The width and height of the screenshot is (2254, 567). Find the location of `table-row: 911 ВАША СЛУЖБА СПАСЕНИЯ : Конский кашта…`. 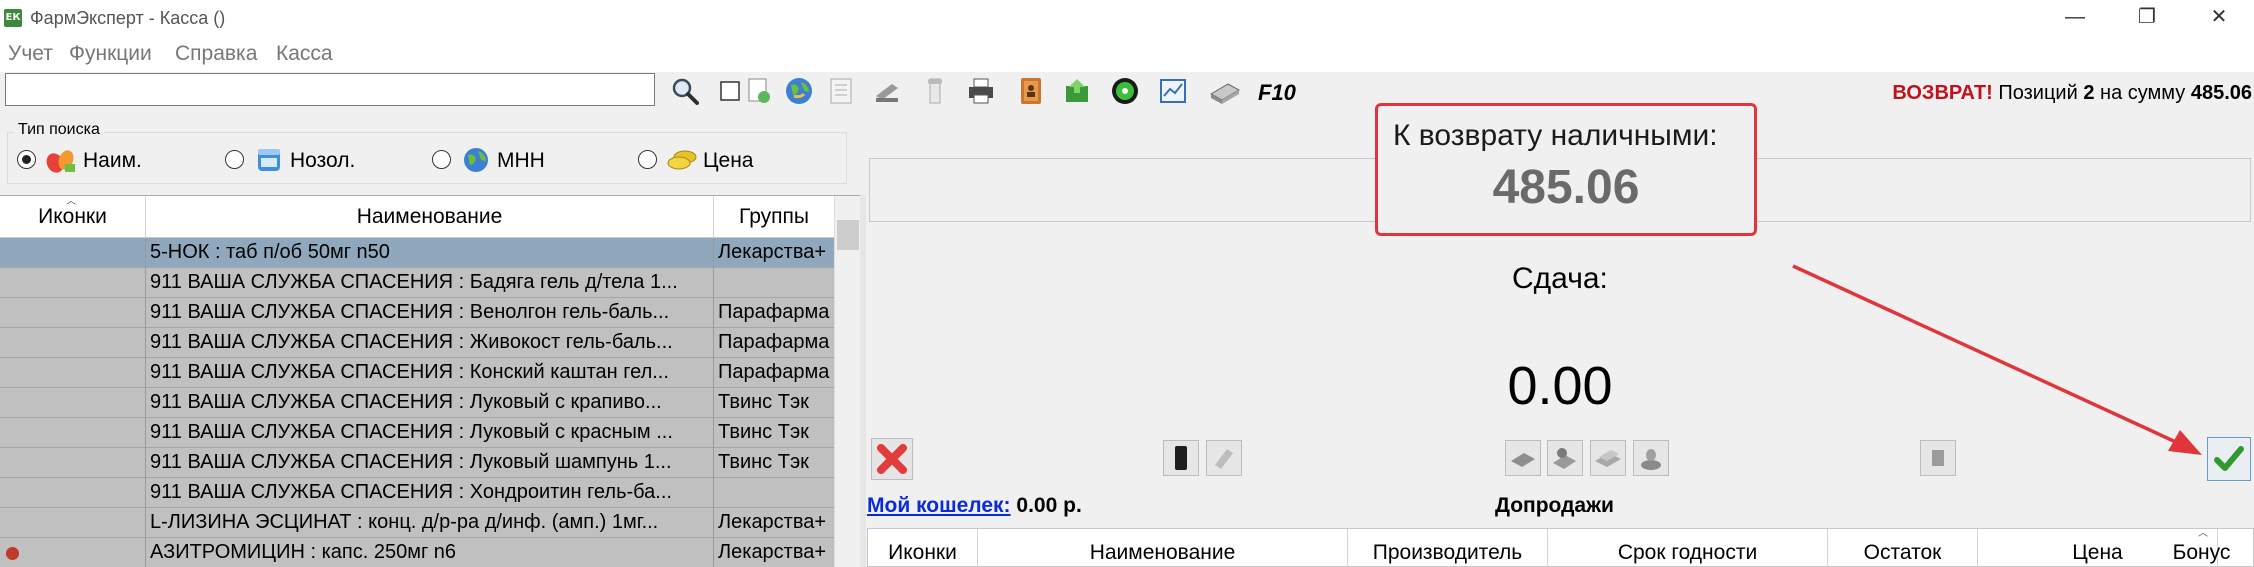

table-row: 911 ВАША СЛУЖБА СПАСЕНИЯ : Конский кашта… is located at coordinates (417, 373).